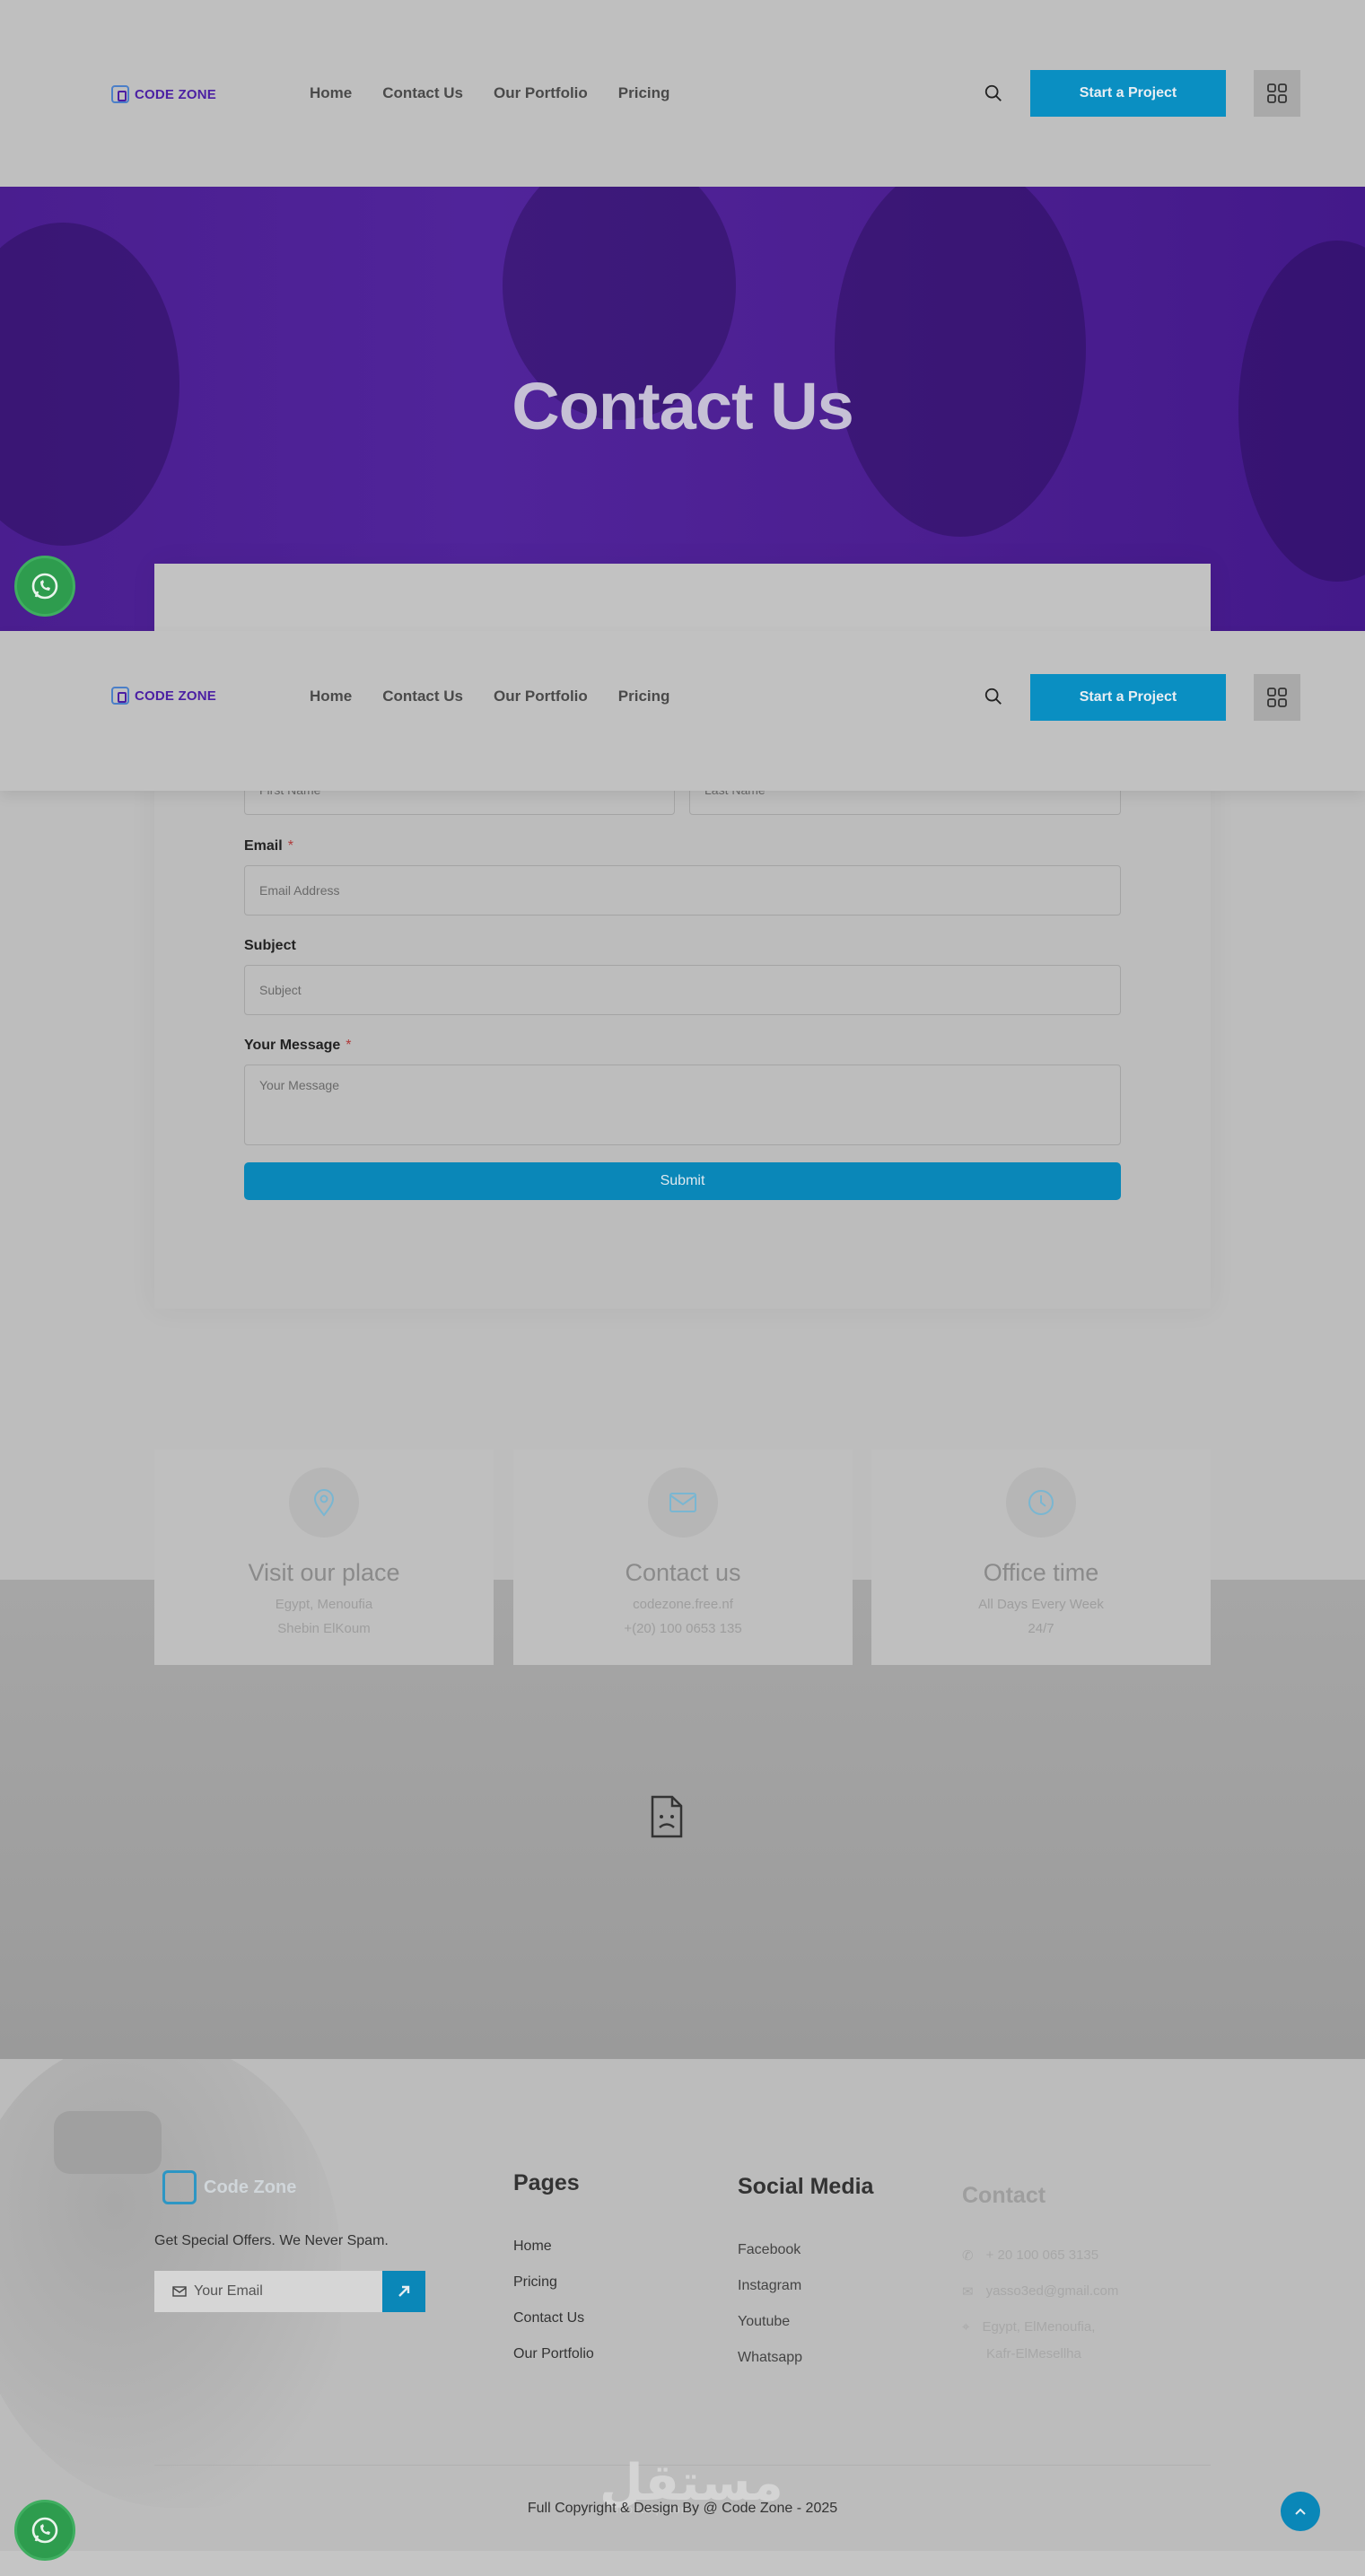 The image size is (1365, 2576). I want to click on email-label: Email *, so click(269, 846).